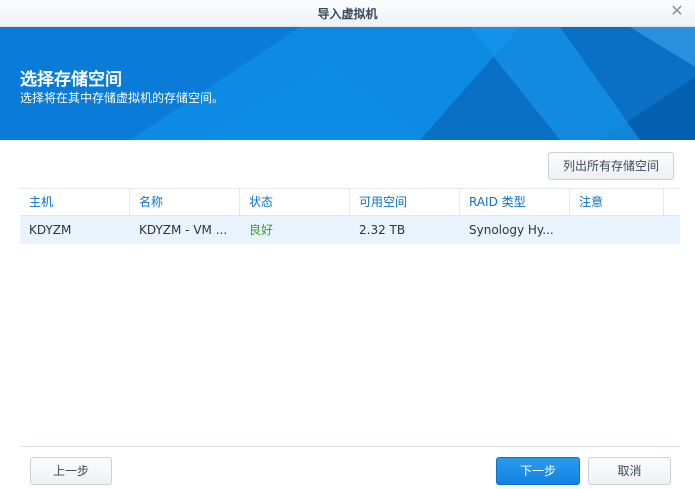 Image resolution: width=695 pixels, height=489 pixels. What do you see at coordinates (185, 202) in the screenshot?
I see `column-header-name: 名称` at bounding box center [185, 202].